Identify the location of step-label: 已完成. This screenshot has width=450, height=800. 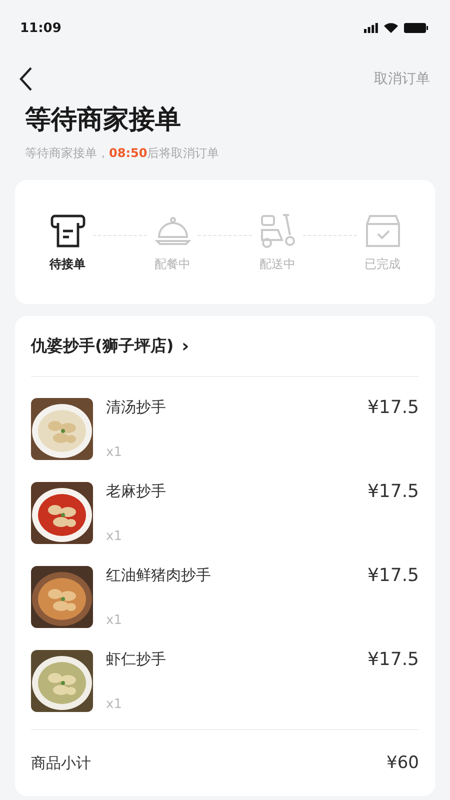
(382, 264).